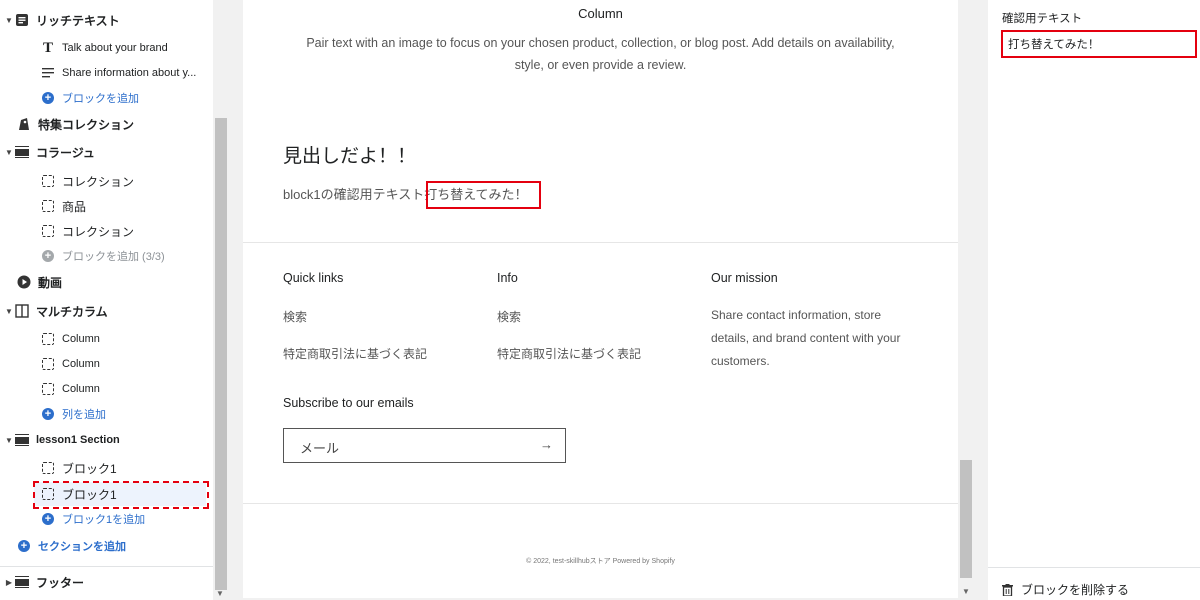 This screenshot has height=600, width=1200. I want to click on add-block-button: + ブロックを追加, so click(89, 98).